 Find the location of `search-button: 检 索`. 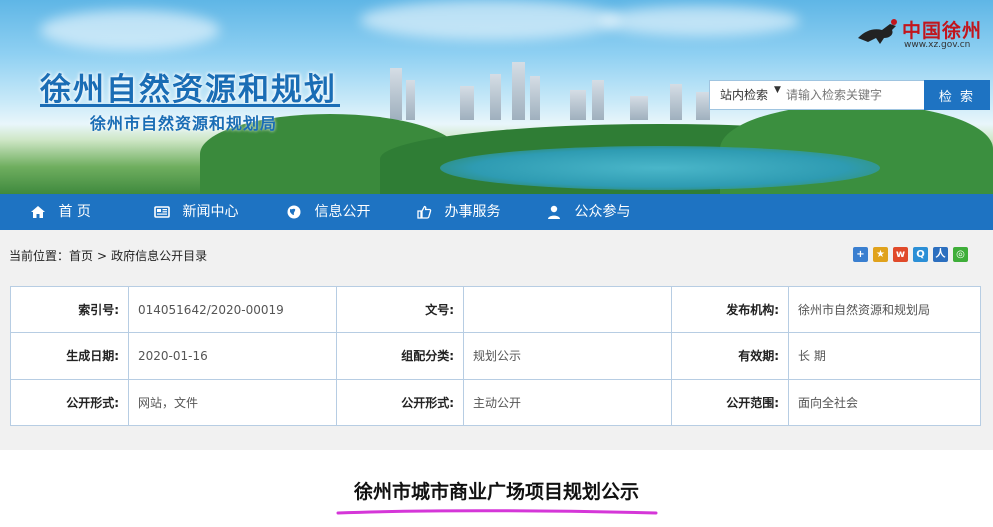

search-button: 检 索 is located at coordinates (957, 95).